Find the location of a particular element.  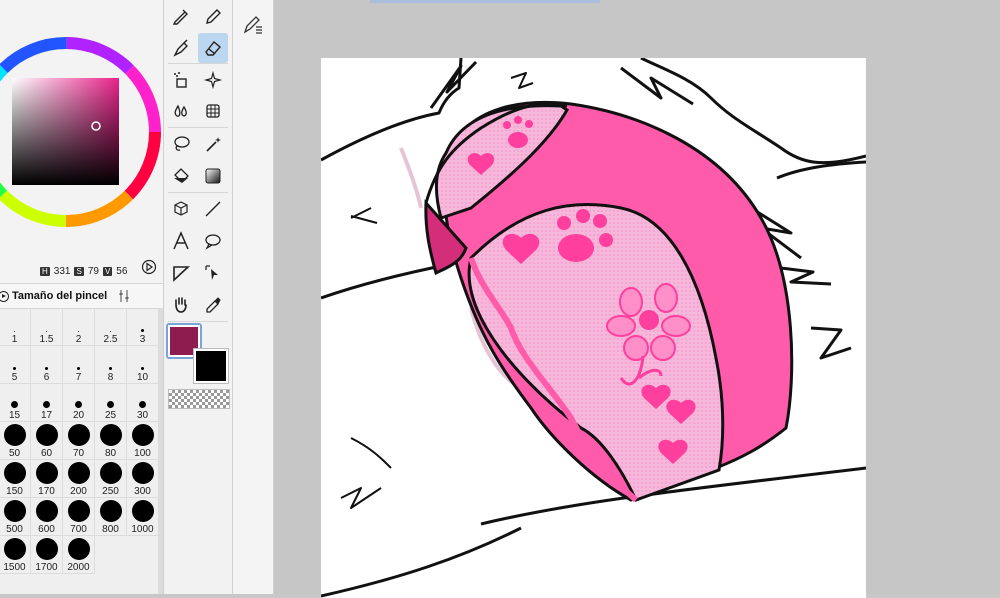

brush-size-option: 8 is located at coordinates (111, 365).